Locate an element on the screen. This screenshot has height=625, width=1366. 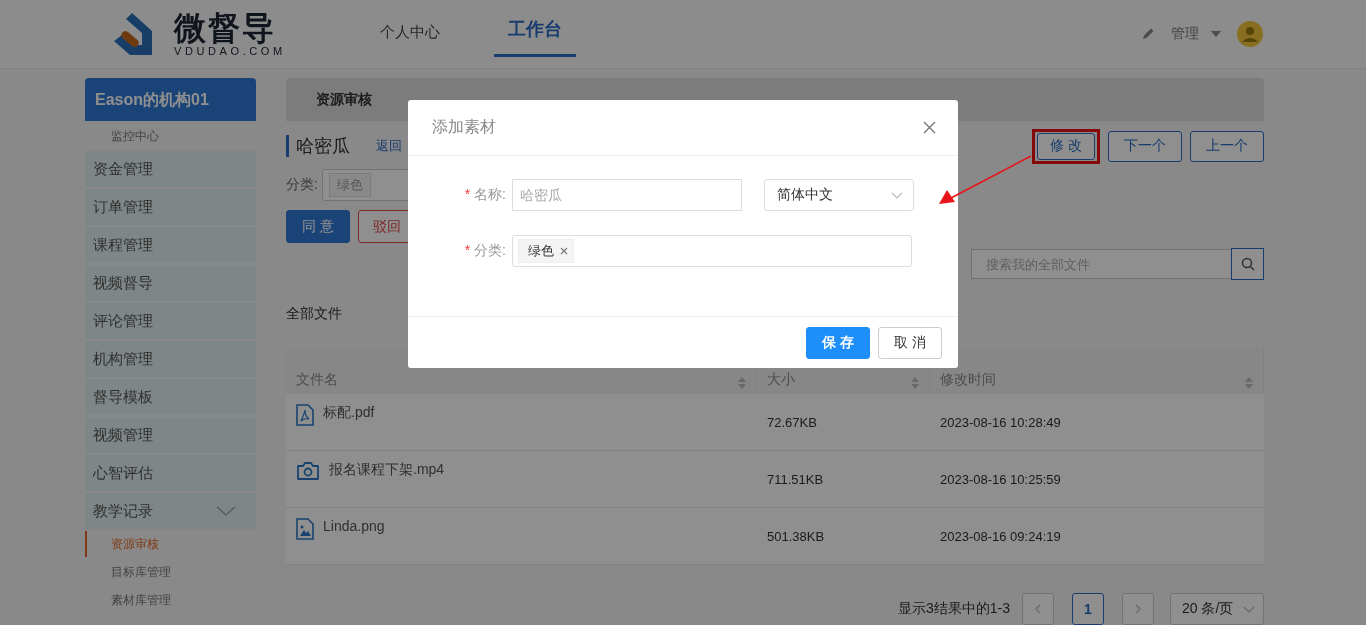
nav-tab: 工作台 is located at coordinates (534, 30).